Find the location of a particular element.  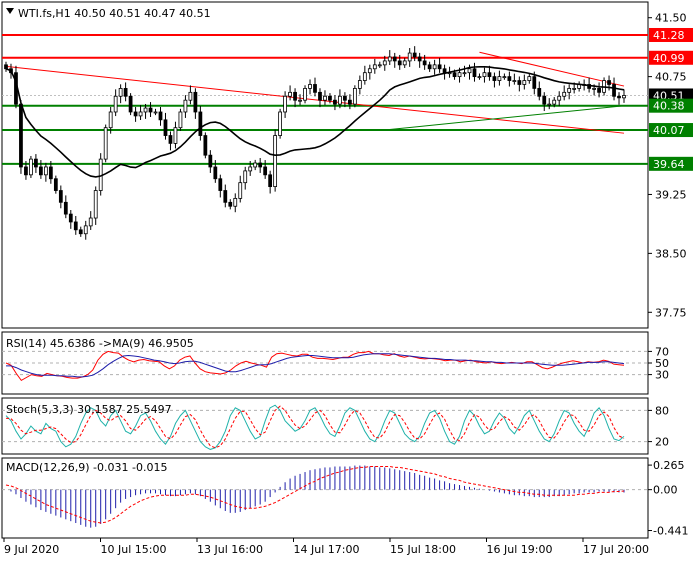

time-axis-label: 17 Jul 20:00 is located at coordinates (616, 549).